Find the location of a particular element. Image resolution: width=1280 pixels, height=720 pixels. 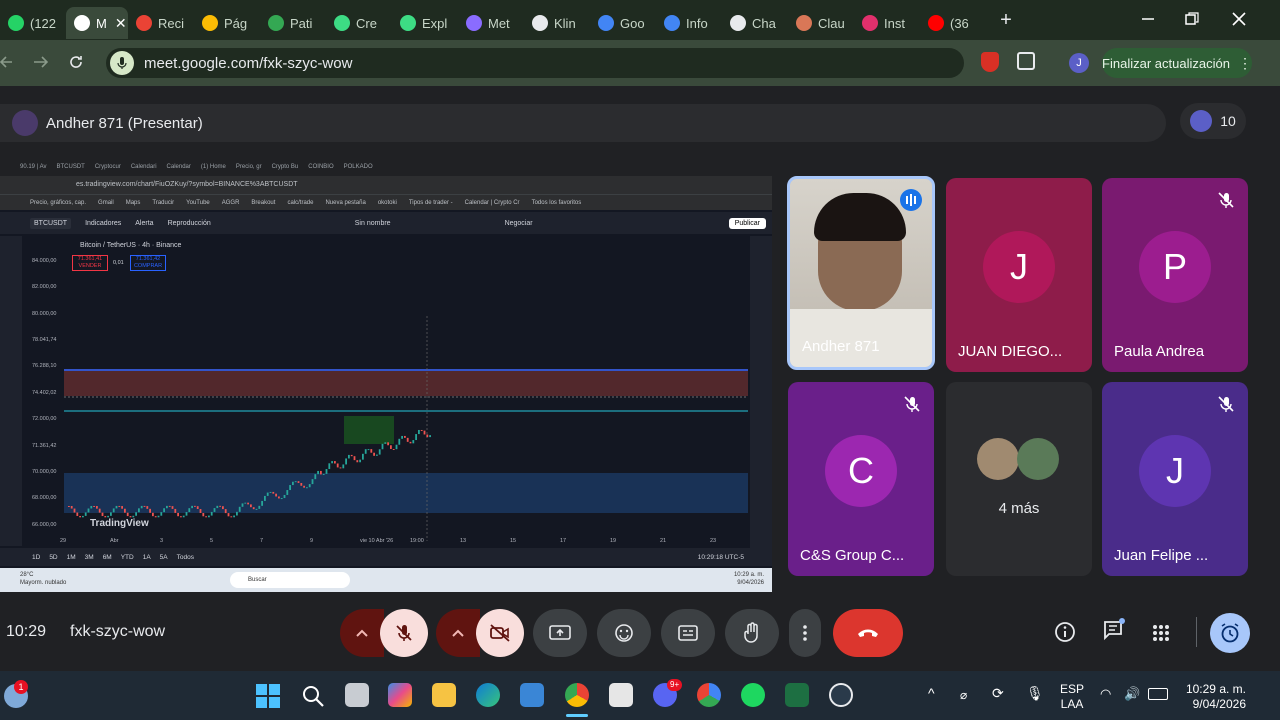

chrome-icon is located at coordinates (577, 695).